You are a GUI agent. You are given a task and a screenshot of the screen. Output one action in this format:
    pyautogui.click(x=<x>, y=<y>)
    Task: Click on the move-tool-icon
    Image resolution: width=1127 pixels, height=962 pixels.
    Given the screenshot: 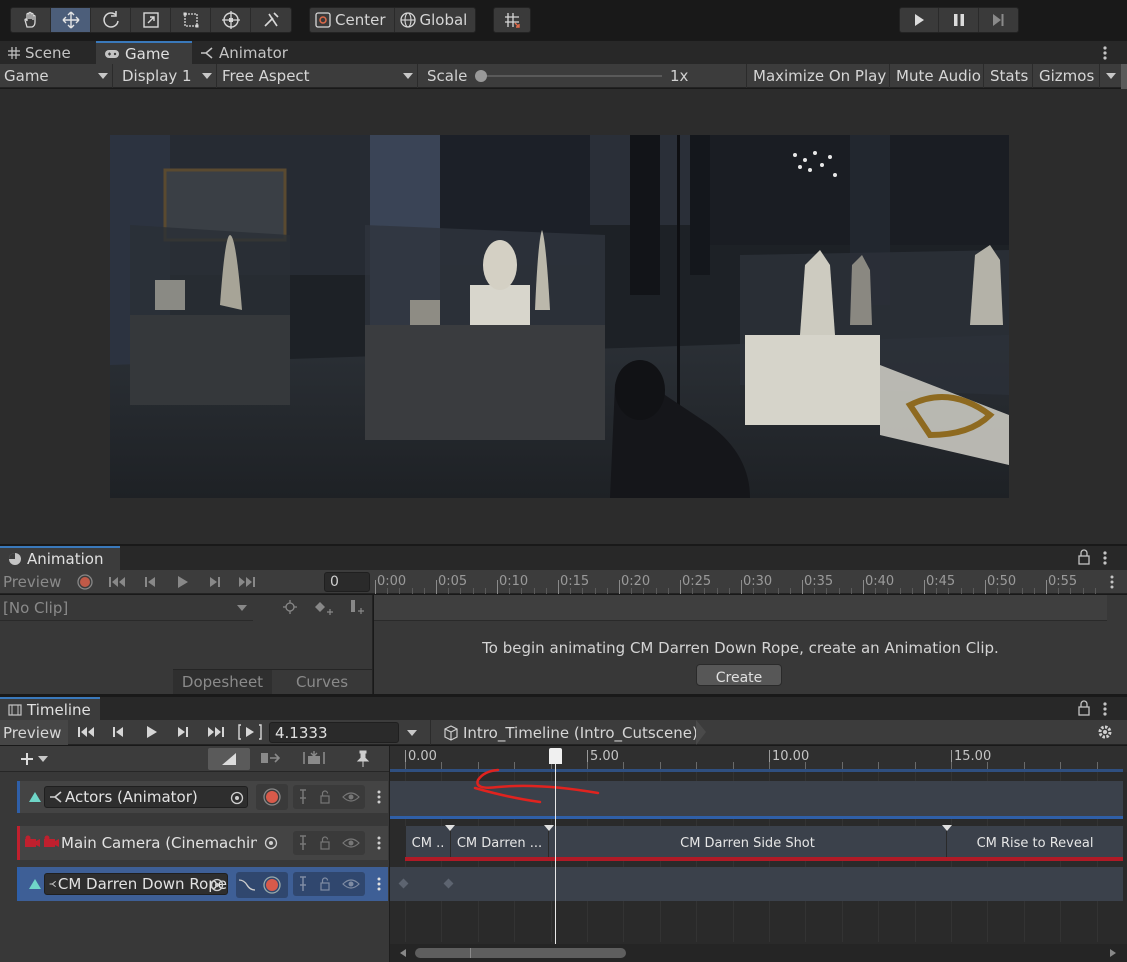 What is the action you would take?
    pyautogui.click(x=71, y=20)
    